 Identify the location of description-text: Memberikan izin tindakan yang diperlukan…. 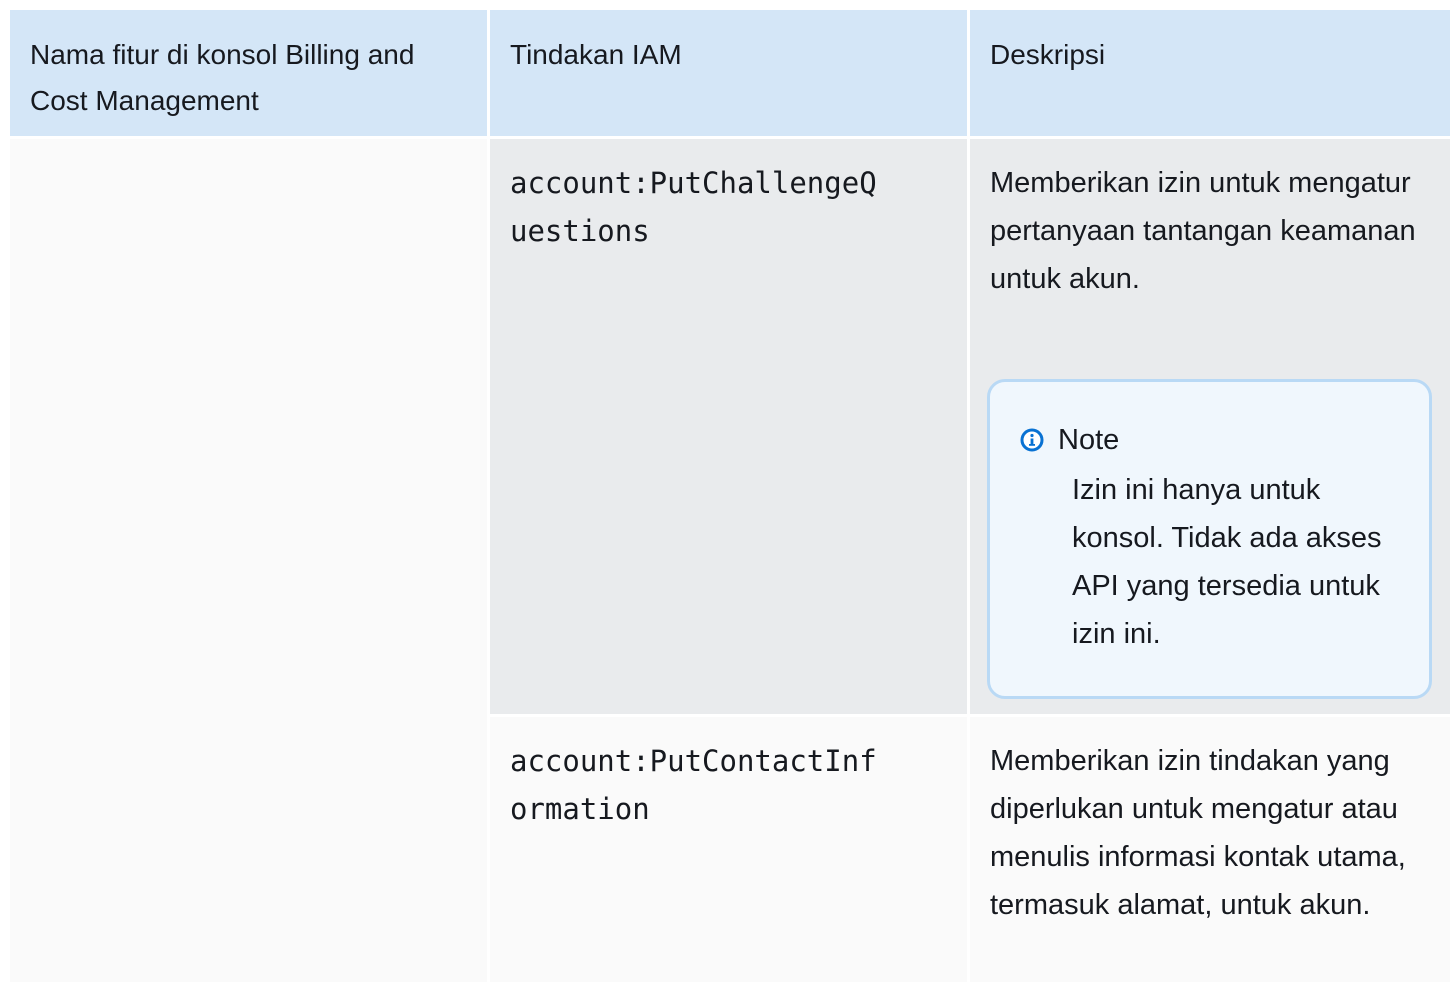
(1198, 833).